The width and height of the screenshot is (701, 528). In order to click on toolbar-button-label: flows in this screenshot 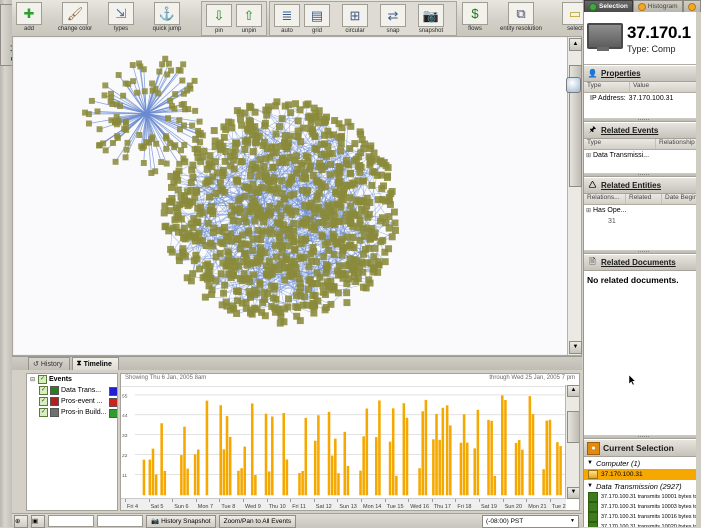, I will do `click(475, 29)`.